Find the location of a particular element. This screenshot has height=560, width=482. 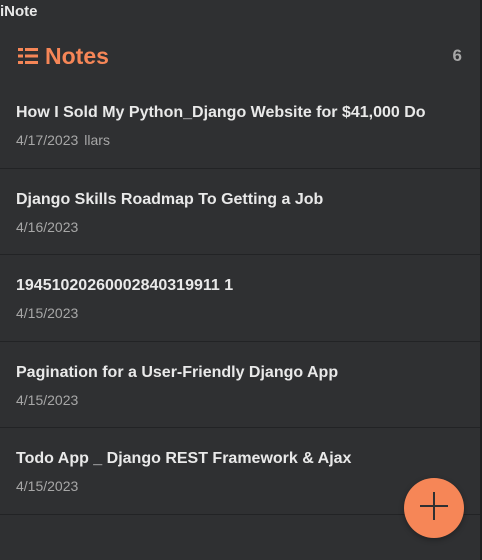

note-date: 4/16/2023 is located at coordinates (47, 226).